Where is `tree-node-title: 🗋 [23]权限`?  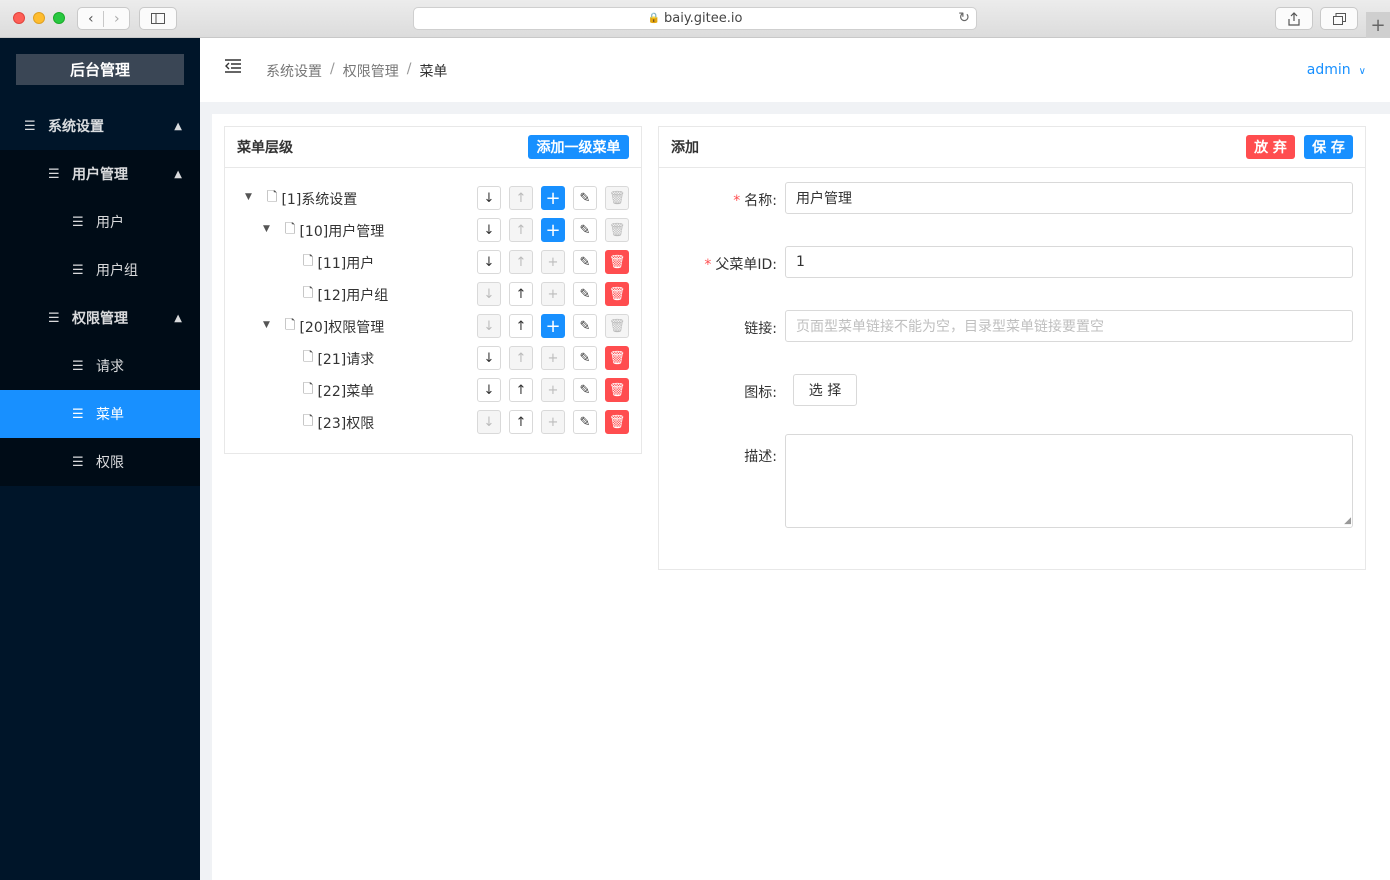
tree-node-title: 🗋 [23]权限 is located at coordinates (338, 423).